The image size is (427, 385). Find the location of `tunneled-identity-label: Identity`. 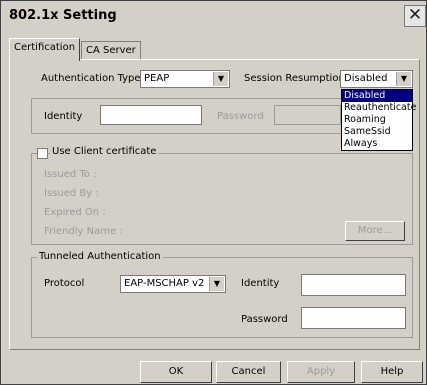

tunneled-identity-label: Identity is located at coordinates (260, 283).